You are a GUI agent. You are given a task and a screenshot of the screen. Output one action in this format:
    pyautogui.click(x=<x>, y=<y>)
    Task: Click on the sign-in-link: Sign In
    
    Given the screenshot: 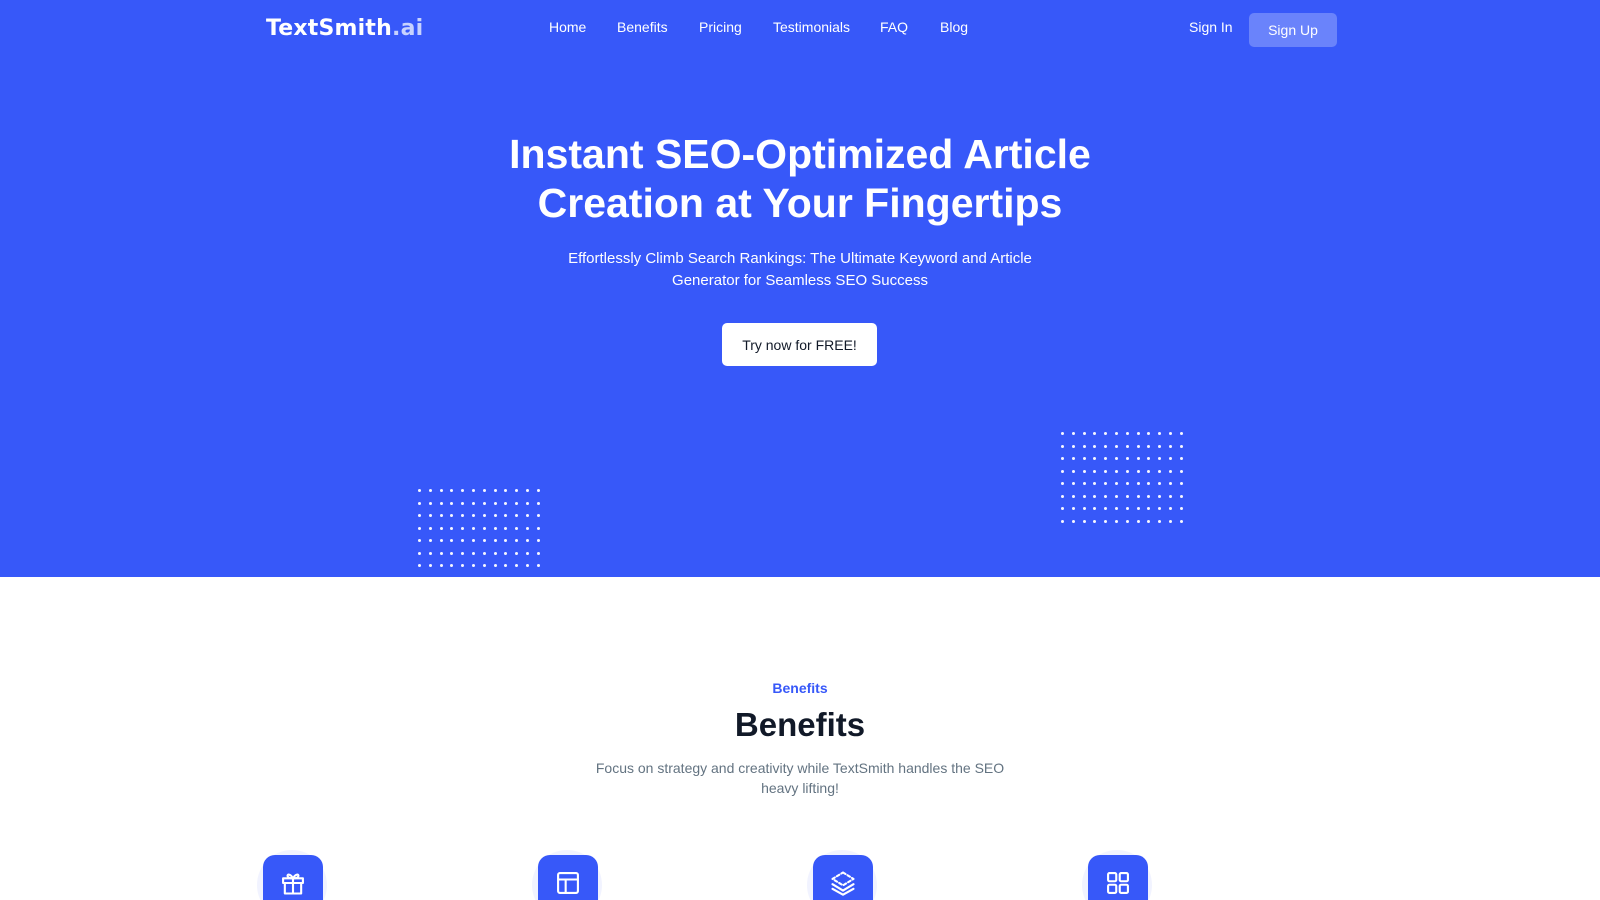 What is the action you would take?
    pyautogui.click(x=1211, y=27)
    